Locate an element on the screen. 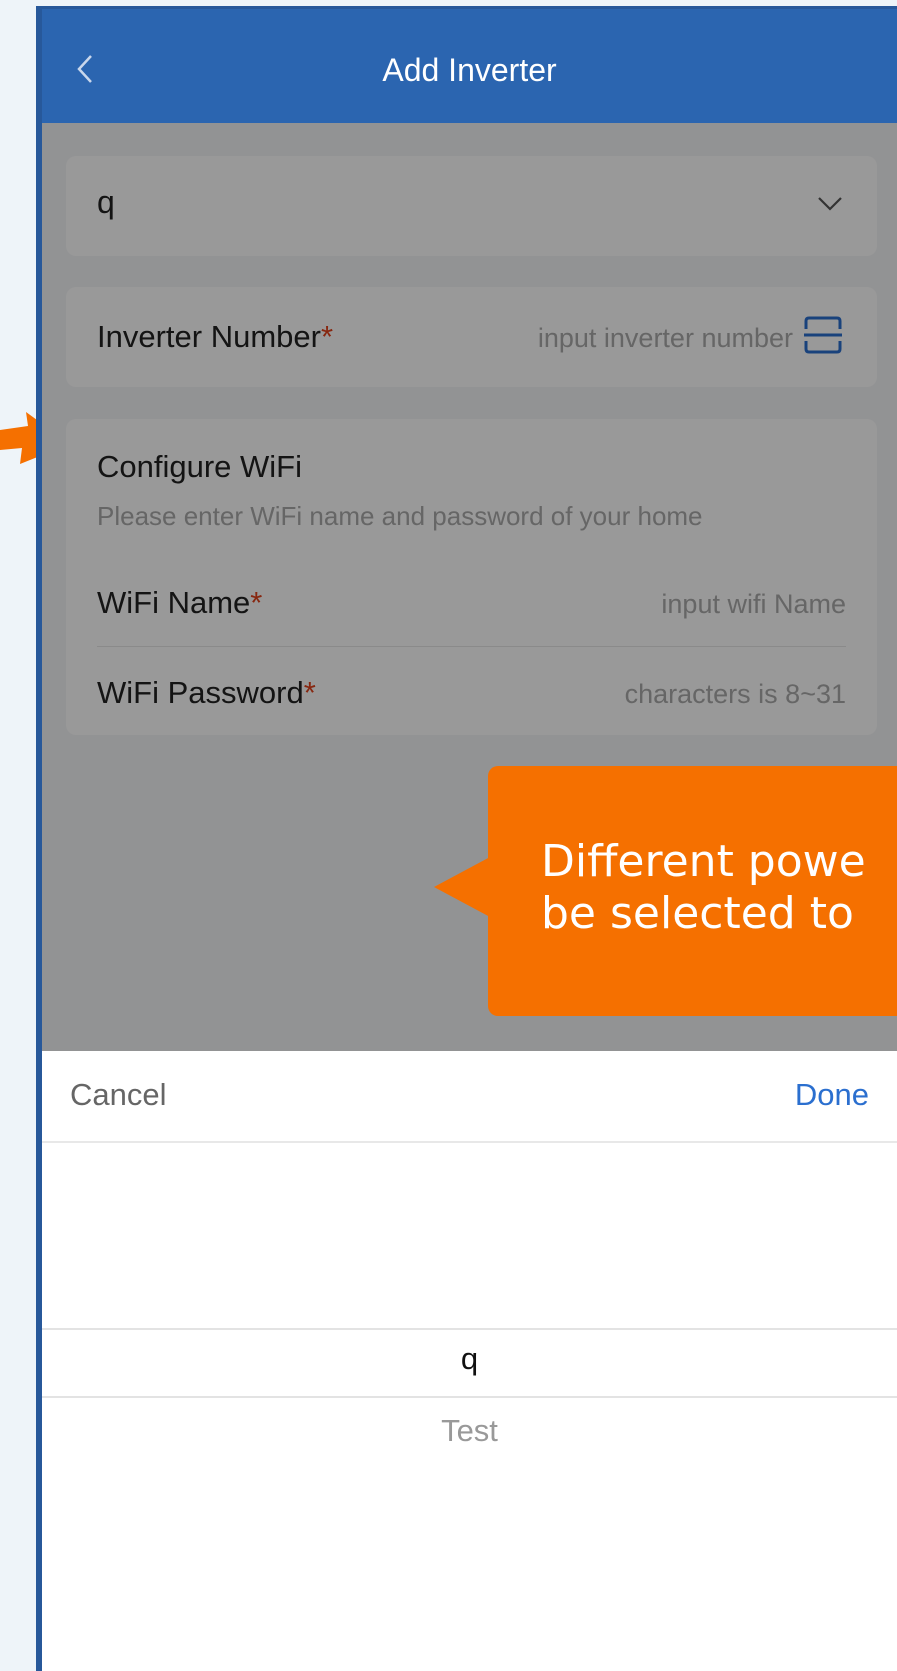  picker-selection-top is located at coordinates (469, 1329).